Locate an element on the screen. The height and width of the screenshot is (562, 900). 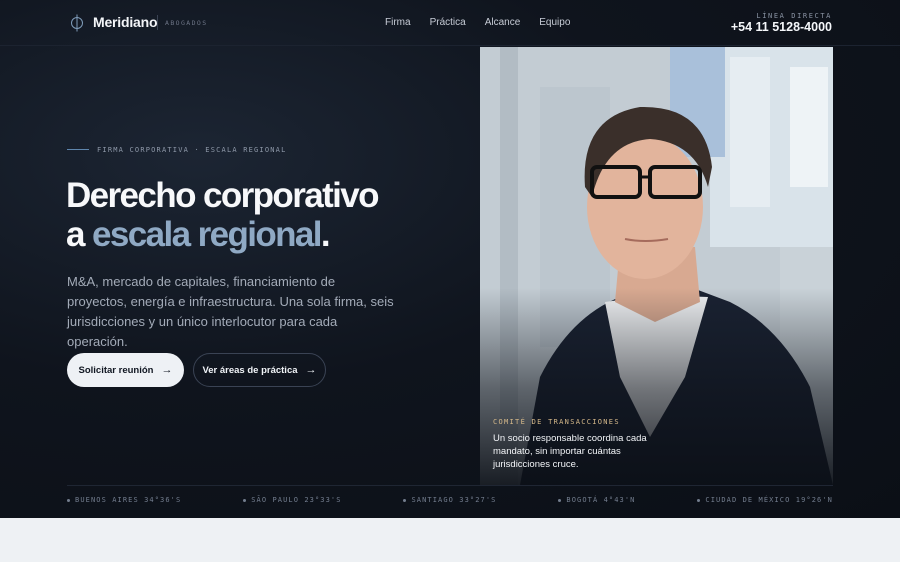
city-label: BUENOS AIRES 34°36'S is located at coordinates (128, 500).